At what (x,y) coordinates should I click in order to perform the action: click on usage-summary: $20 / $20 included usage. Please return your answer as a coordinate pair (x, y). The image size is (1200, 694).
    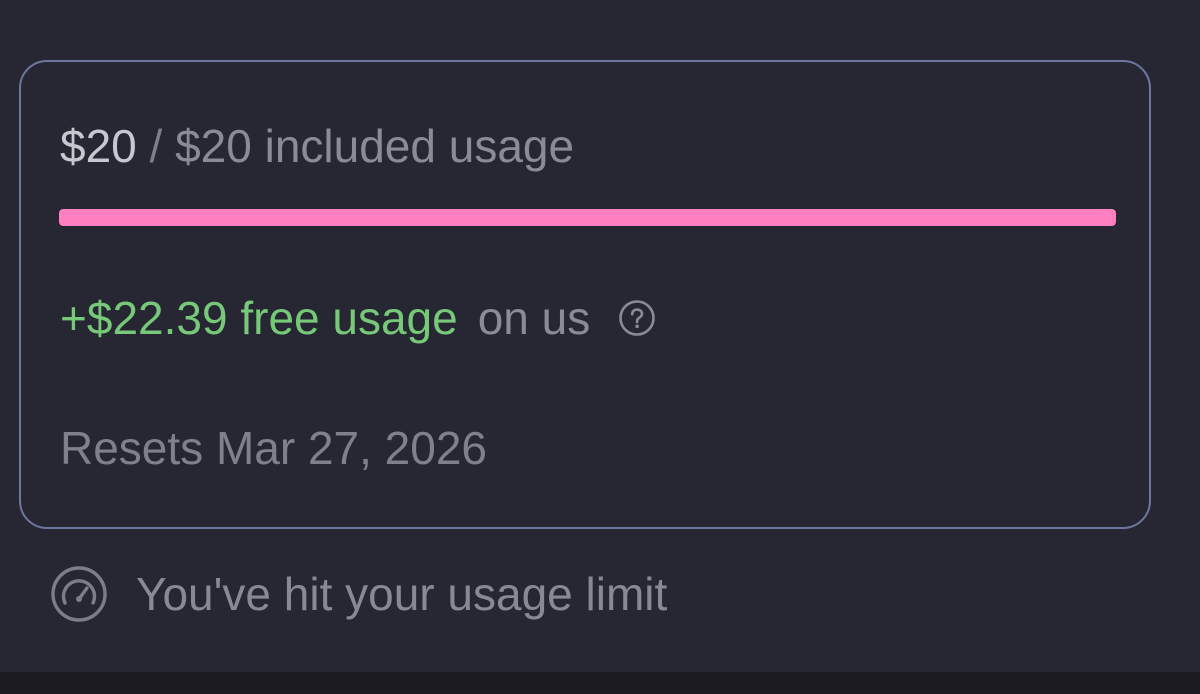
    Looking at the image, I should click on (317, 146).